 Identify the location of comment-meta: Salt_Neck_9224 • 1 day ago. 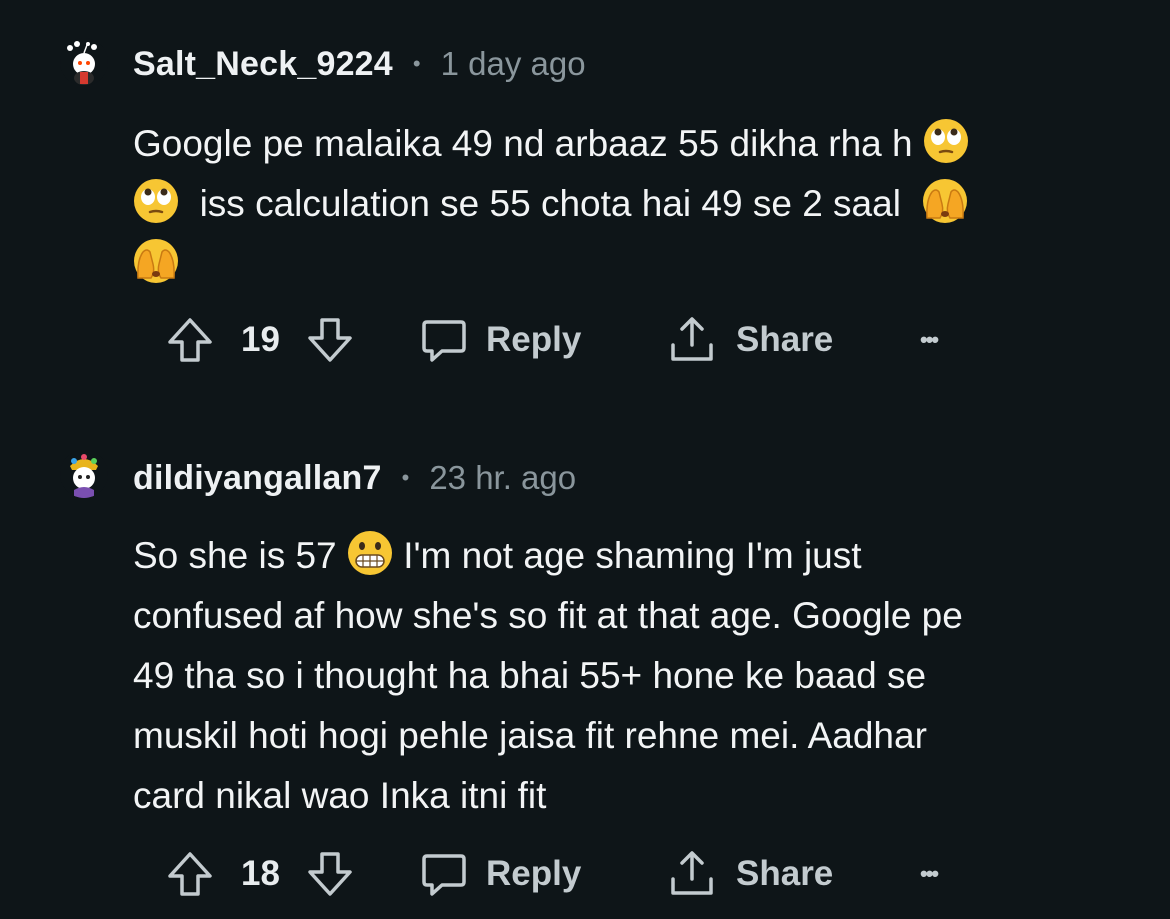
(359, 64).